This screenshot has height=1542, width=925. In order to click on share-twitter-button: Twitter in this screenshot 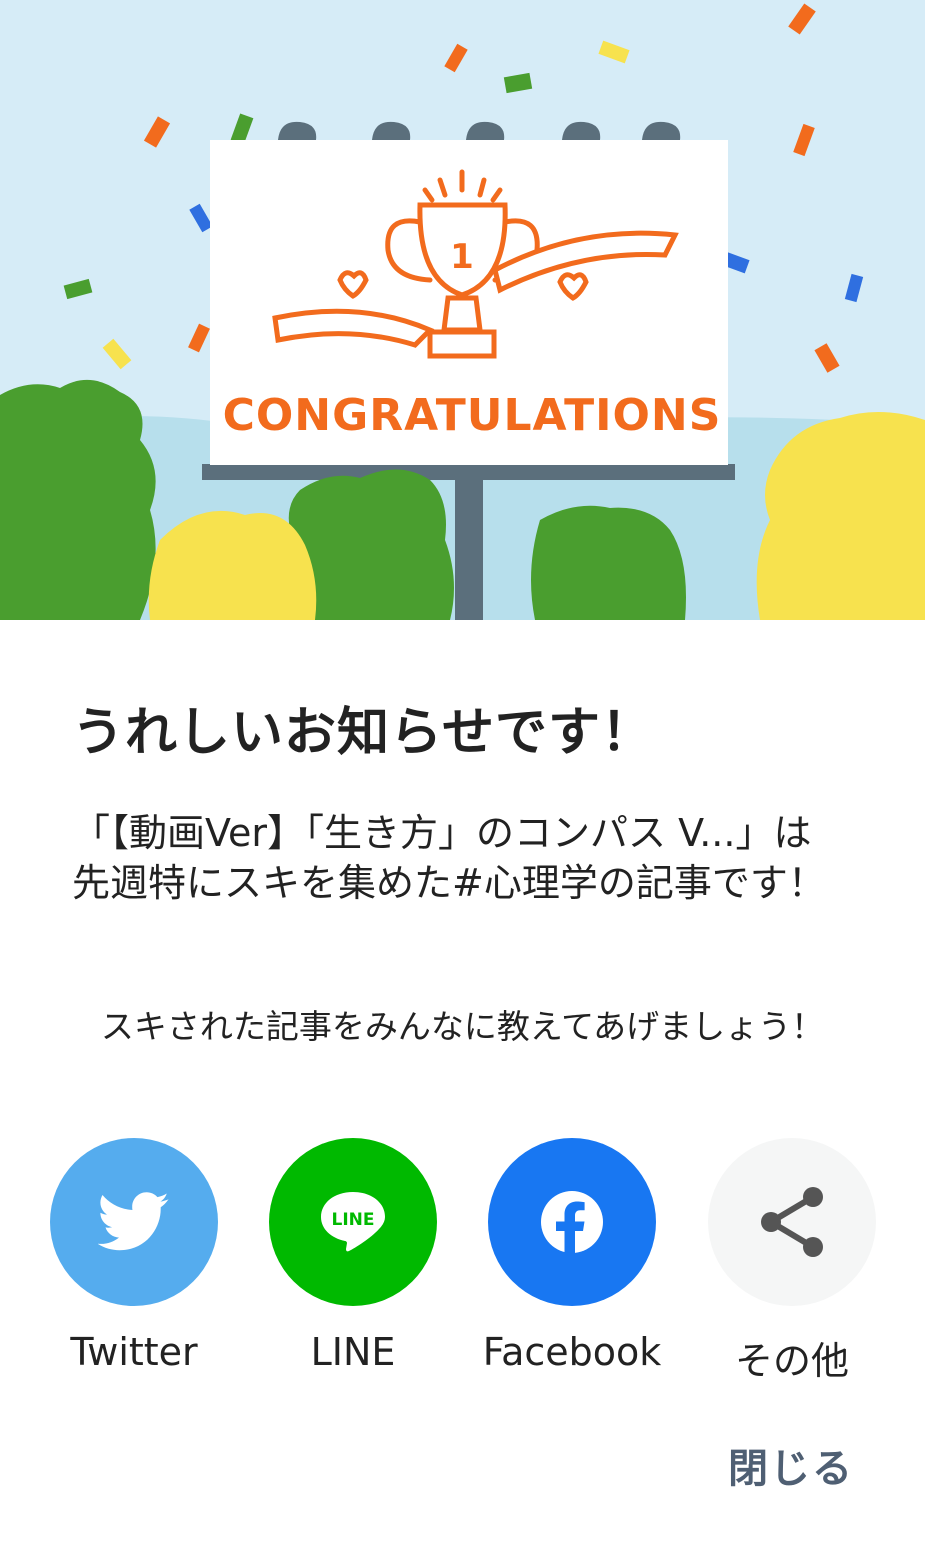, I will do `click(134, 1256)`.